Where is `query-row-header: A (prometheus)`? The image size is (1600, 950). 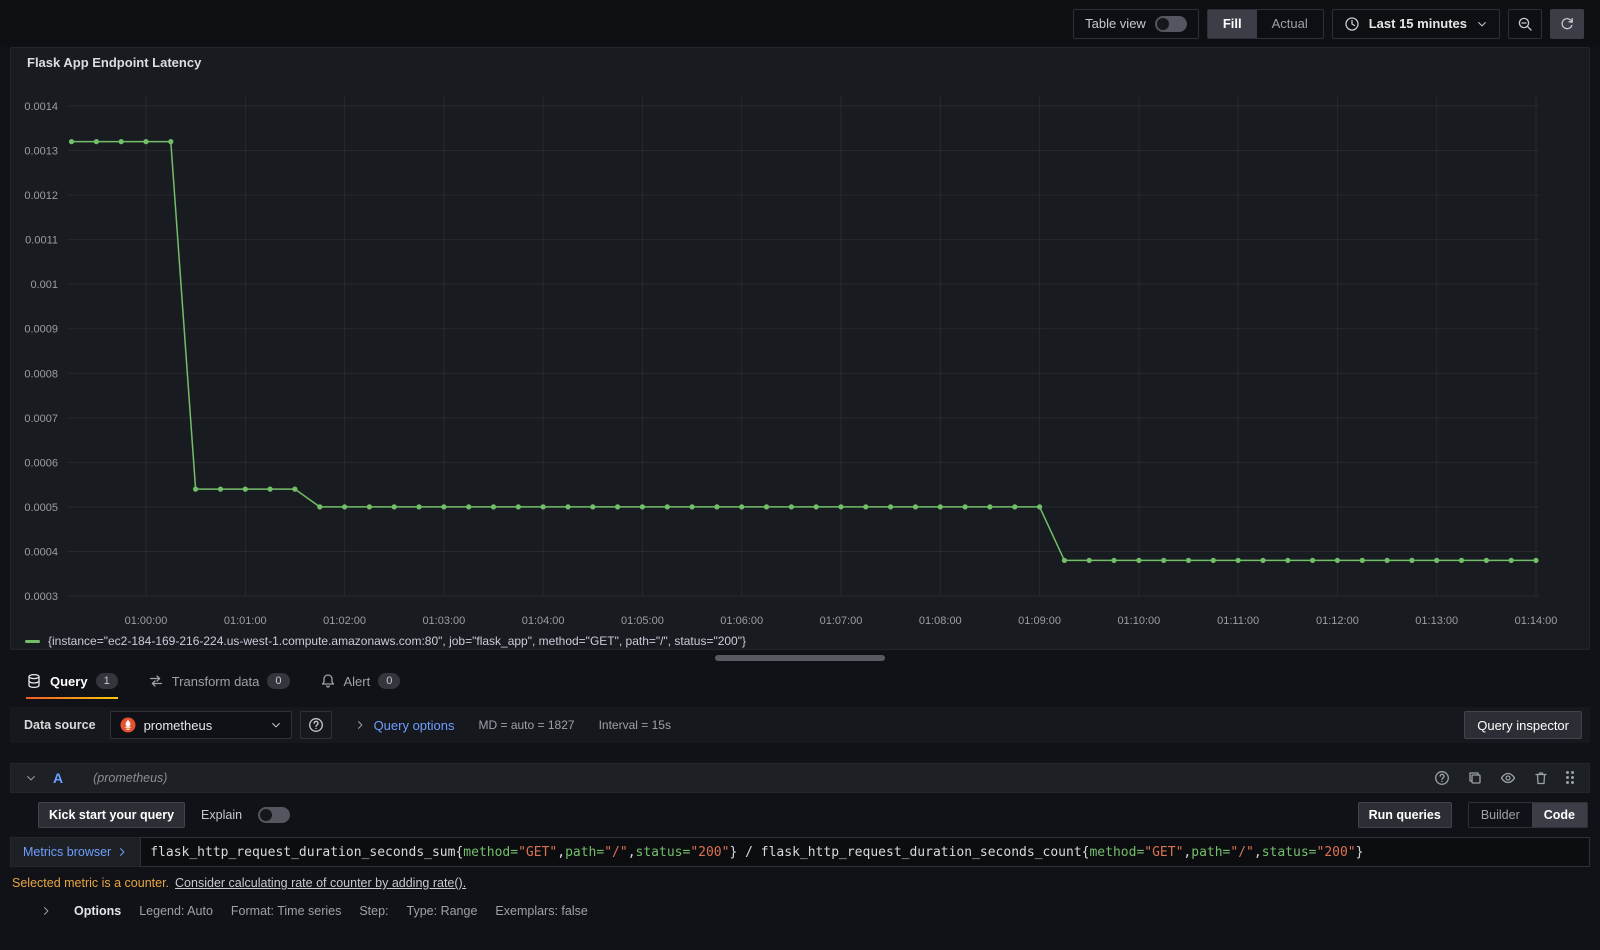 query-row-header: A (prometheus) is located at coordinates (800, 778).